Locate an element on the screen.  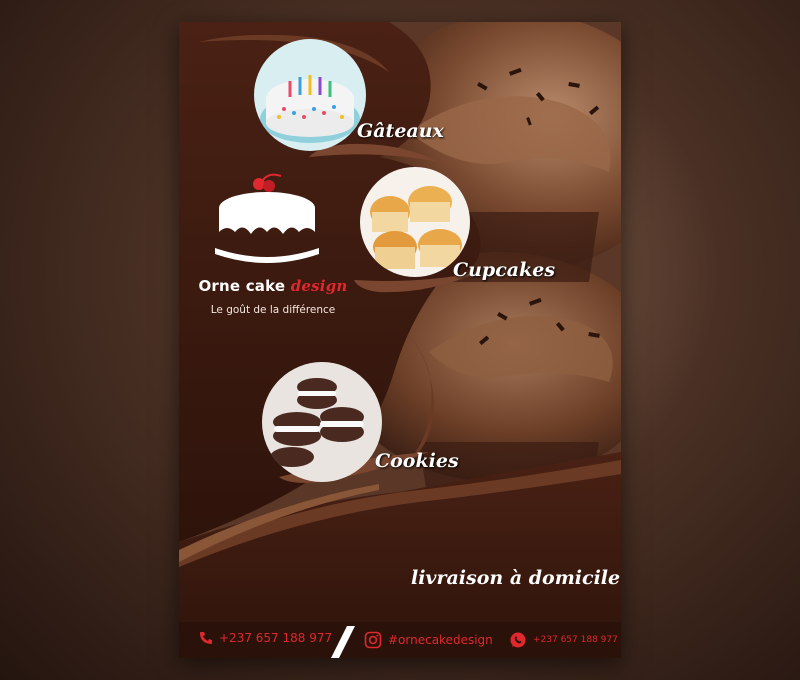
footer-whatsapp: +237 657 188 977 is located at coordinates (563, 640).